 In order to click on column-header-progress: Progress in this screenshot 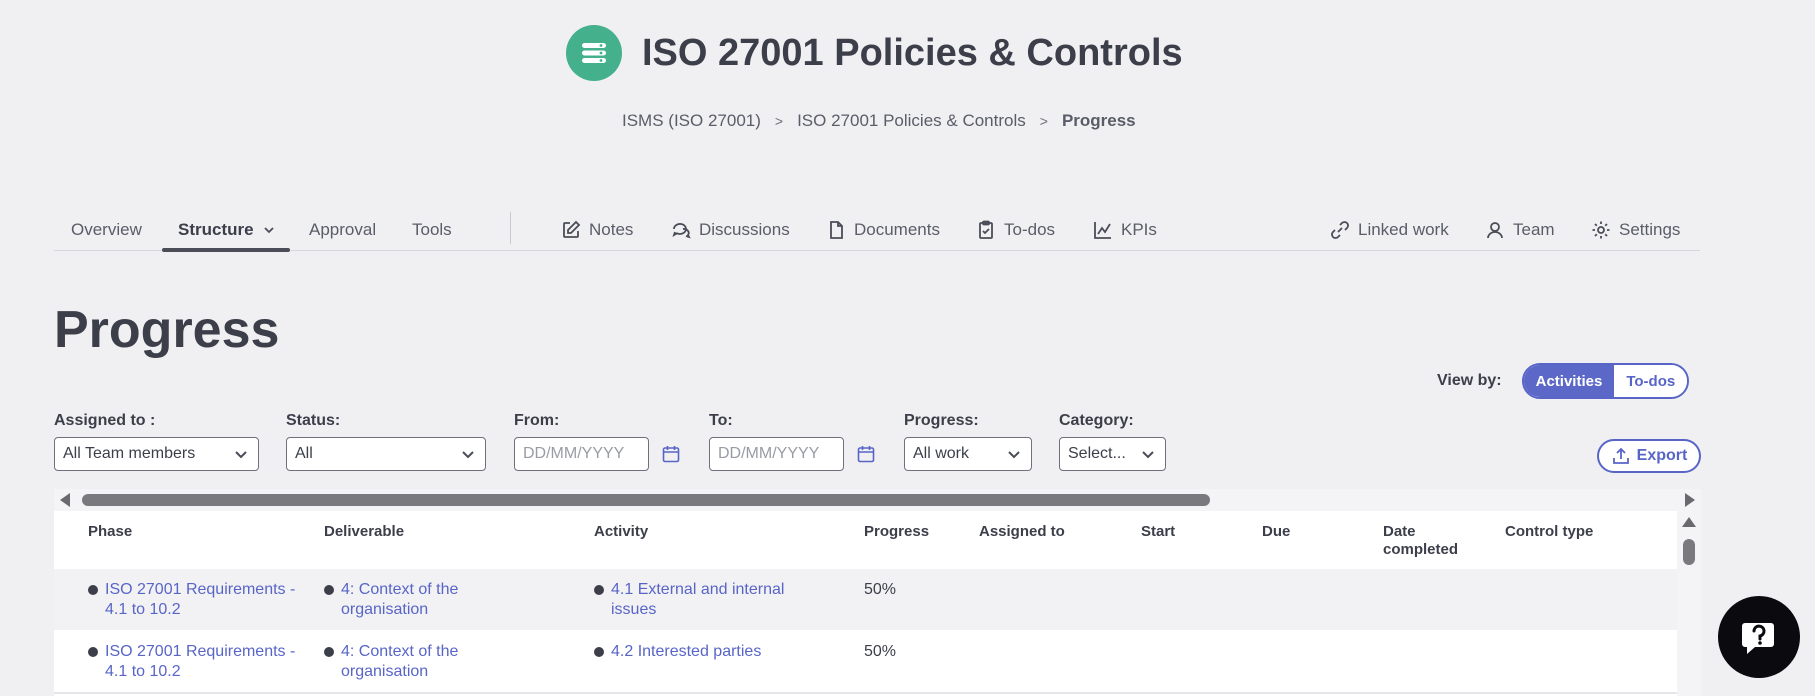, I will do `click(896, 532)`.